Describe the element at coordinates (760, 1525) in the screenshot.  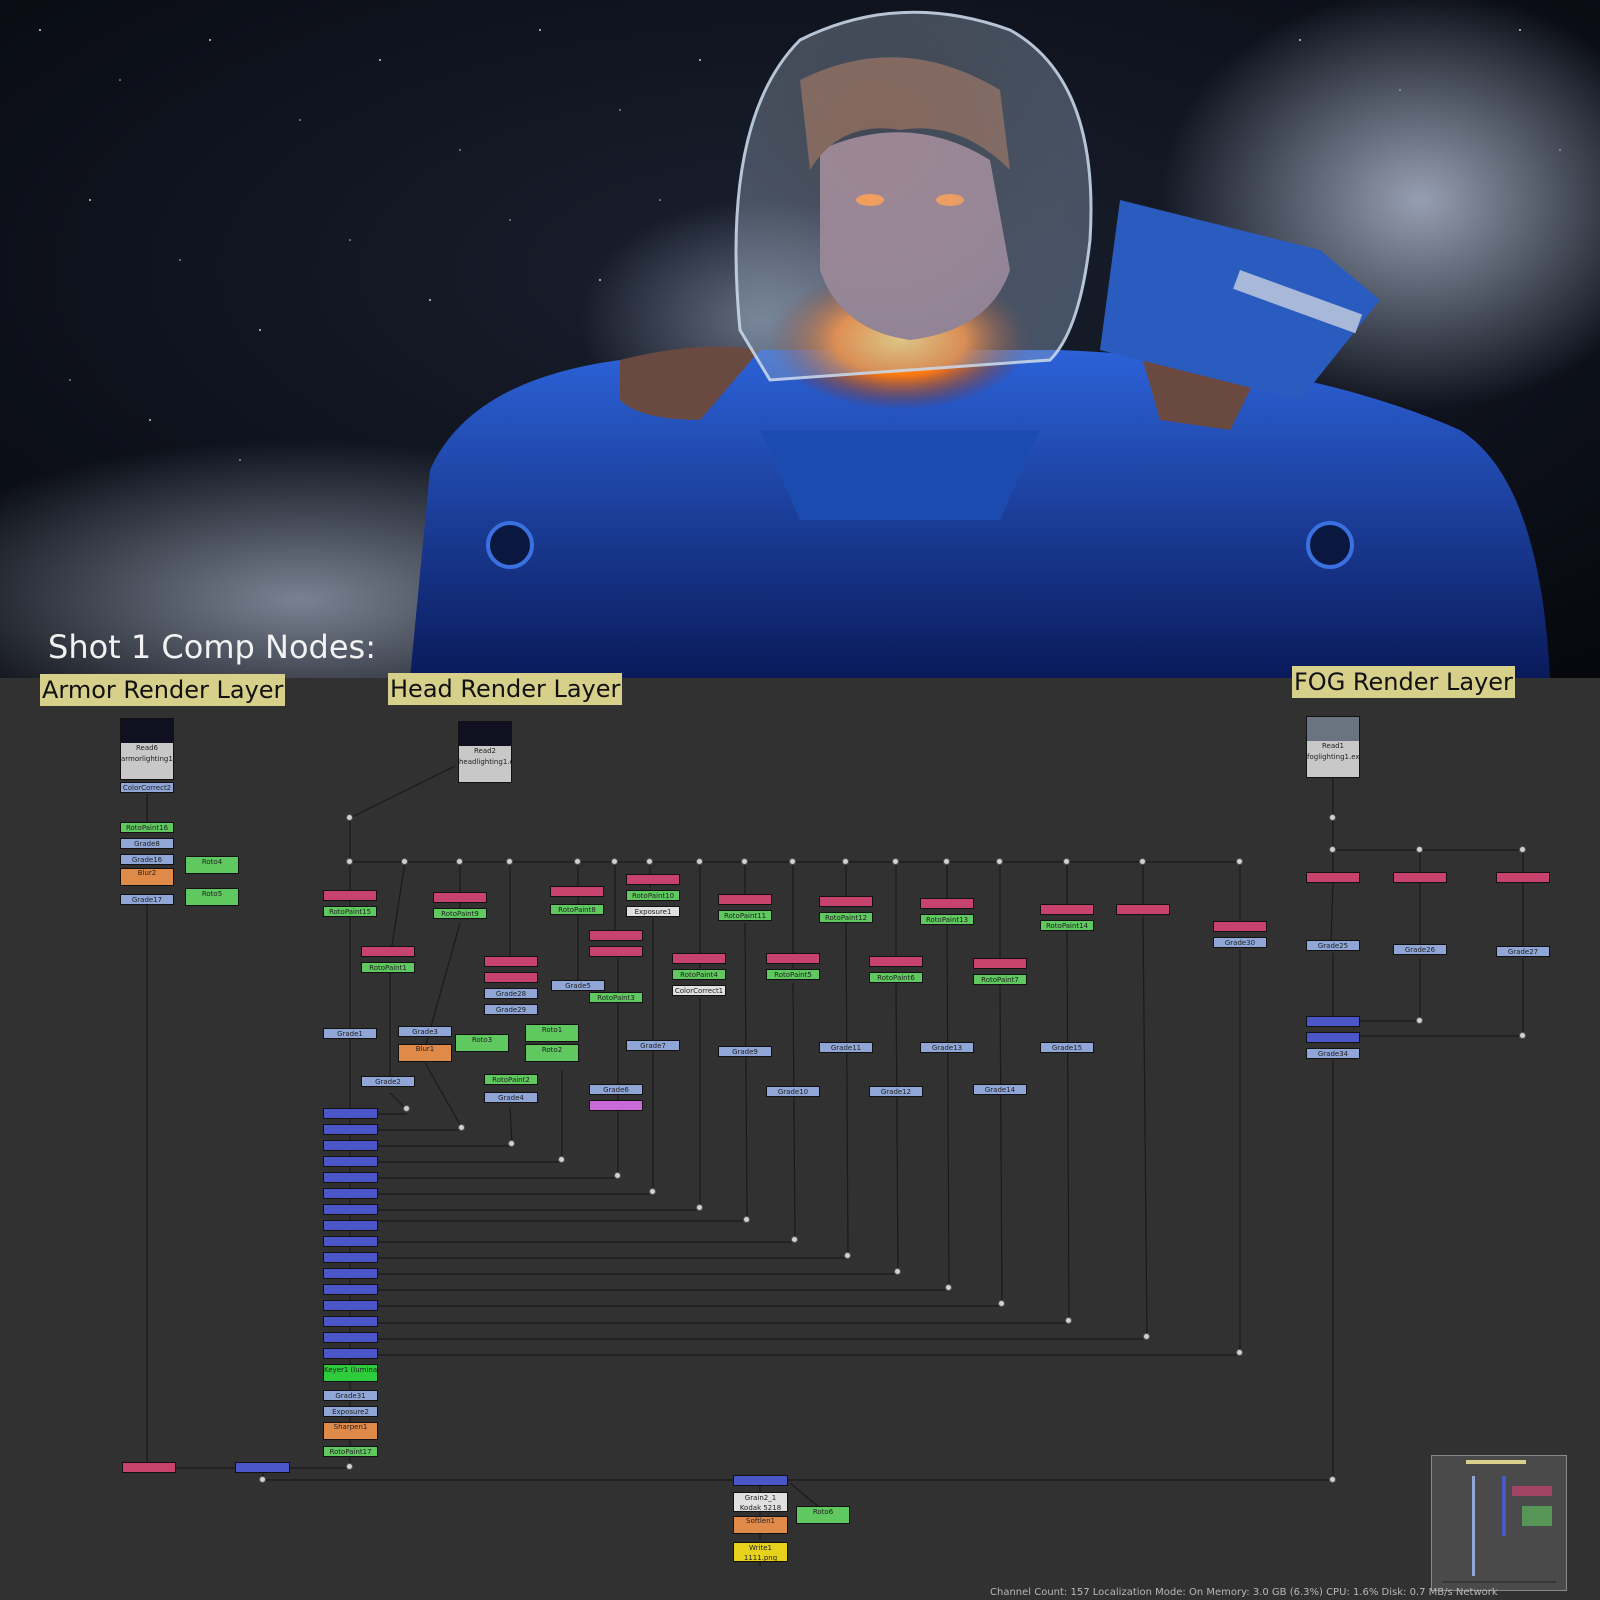
I see `node-soften1: Softlen1` at that location.